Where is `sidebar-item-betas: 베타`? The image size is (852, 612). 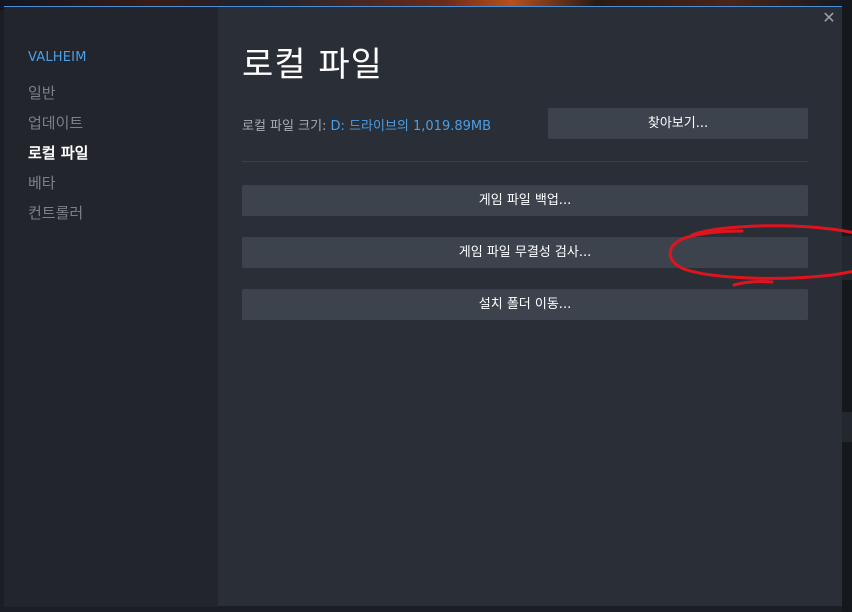 sidebar-item-betas: 베타 is located at coordinates (58, 188).